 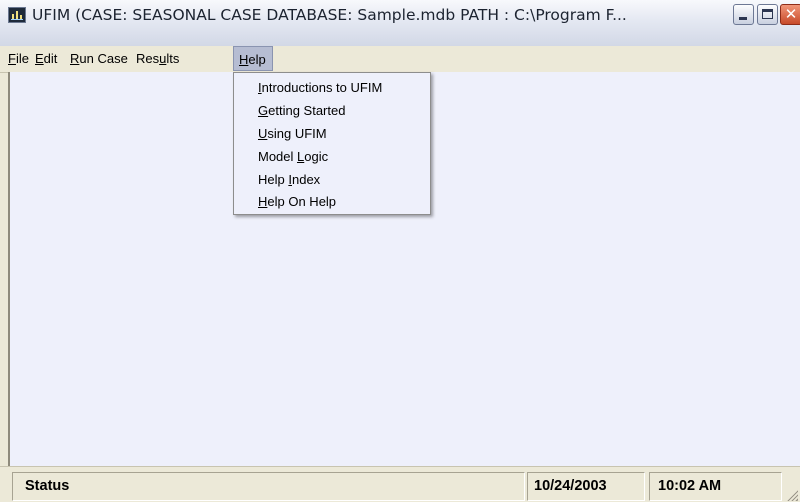 What do you see at coordinates (50, 58) in the screenshot?
I see `menu-label-rest: dit` at bounding box center [50, 58].